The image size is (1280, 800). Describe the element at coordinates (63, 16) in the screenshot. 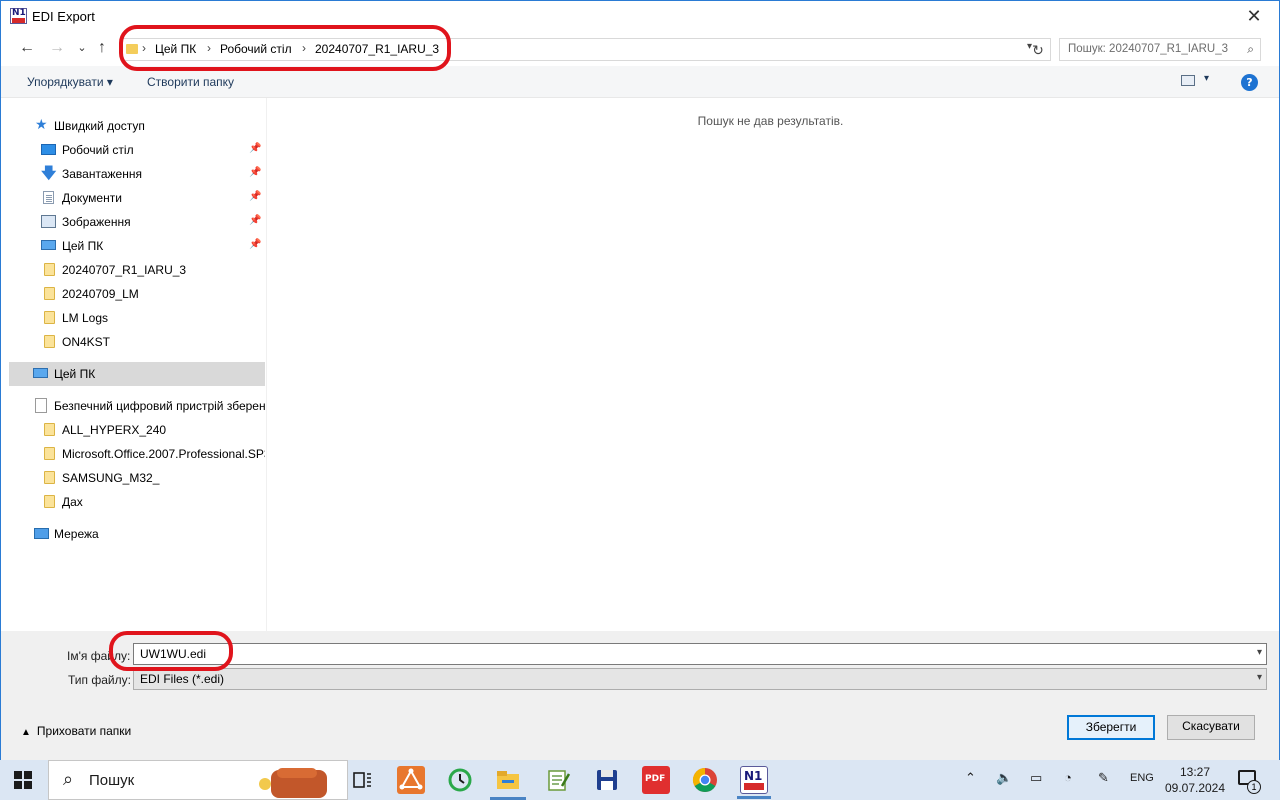

I see `window-title: EDI Export` at that location.